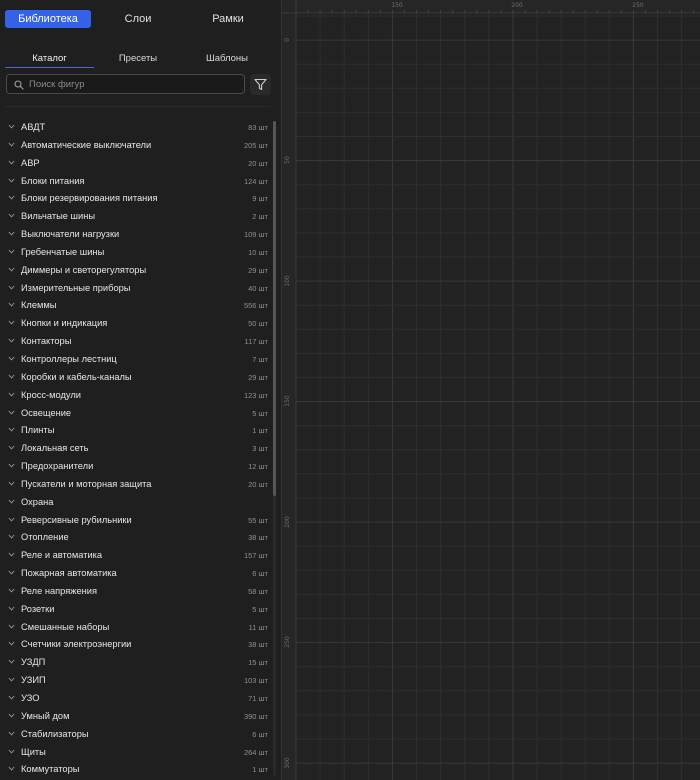  Describe the element at coordinates (255, 681) in the screenshot. I see `category-count: 103 шт` at that location.